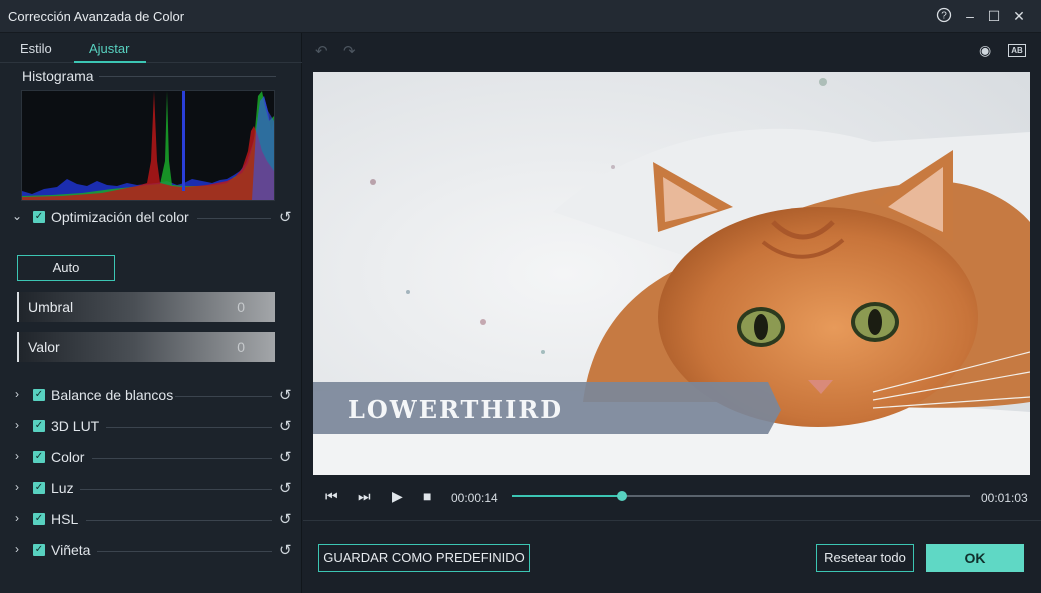 The width and height of the screenshot is (1041, 593). I want to click on close-icon: ✕, so click(1019, 16).